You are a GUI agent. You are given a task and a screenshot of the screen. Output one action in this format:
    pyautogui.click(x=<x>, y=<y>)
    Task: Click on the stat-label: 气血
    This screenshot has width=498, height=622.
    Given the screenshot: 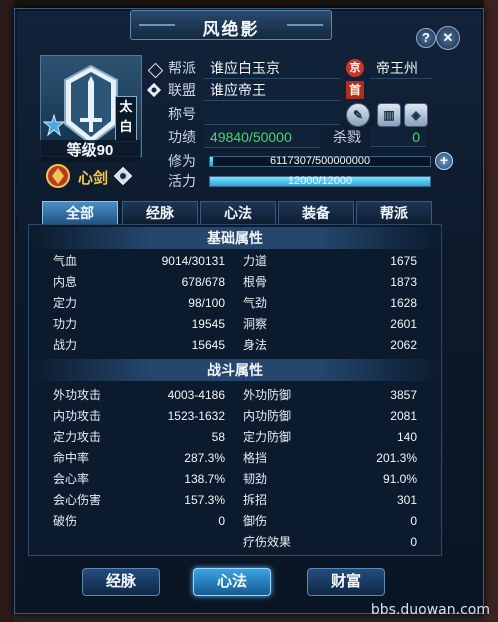 What is the action you would take?
    pyautogui.click(x=65, y=261)
    